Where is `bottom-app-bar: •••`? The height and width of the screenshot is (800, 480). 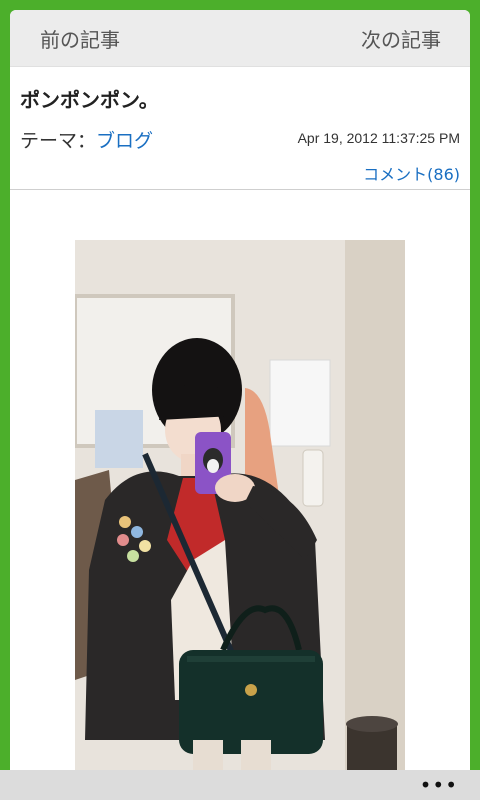 bottom-app-bar: ••• is located at coordinates (240, 785).